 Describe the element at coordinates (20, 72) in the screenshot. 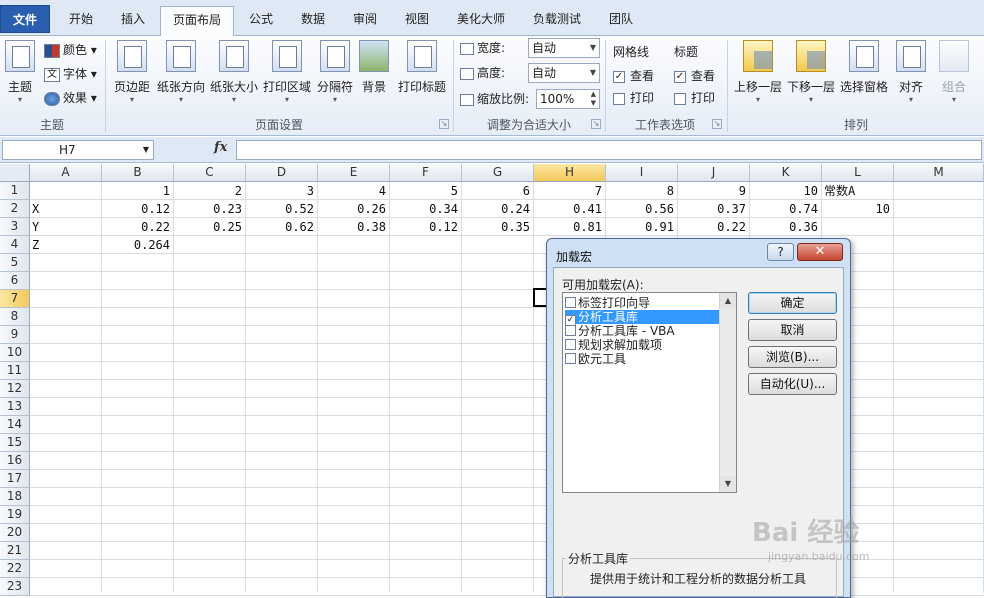

I see `themes-button: 主题 ▾` at that location.